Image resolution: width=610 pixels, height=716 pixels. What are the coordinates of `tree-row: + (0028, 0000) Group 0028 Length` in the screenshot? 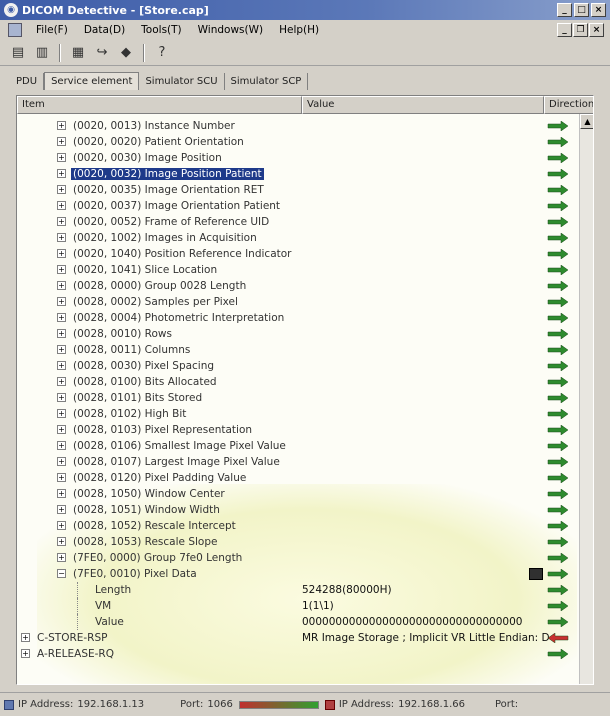 It's located at (298, 286).